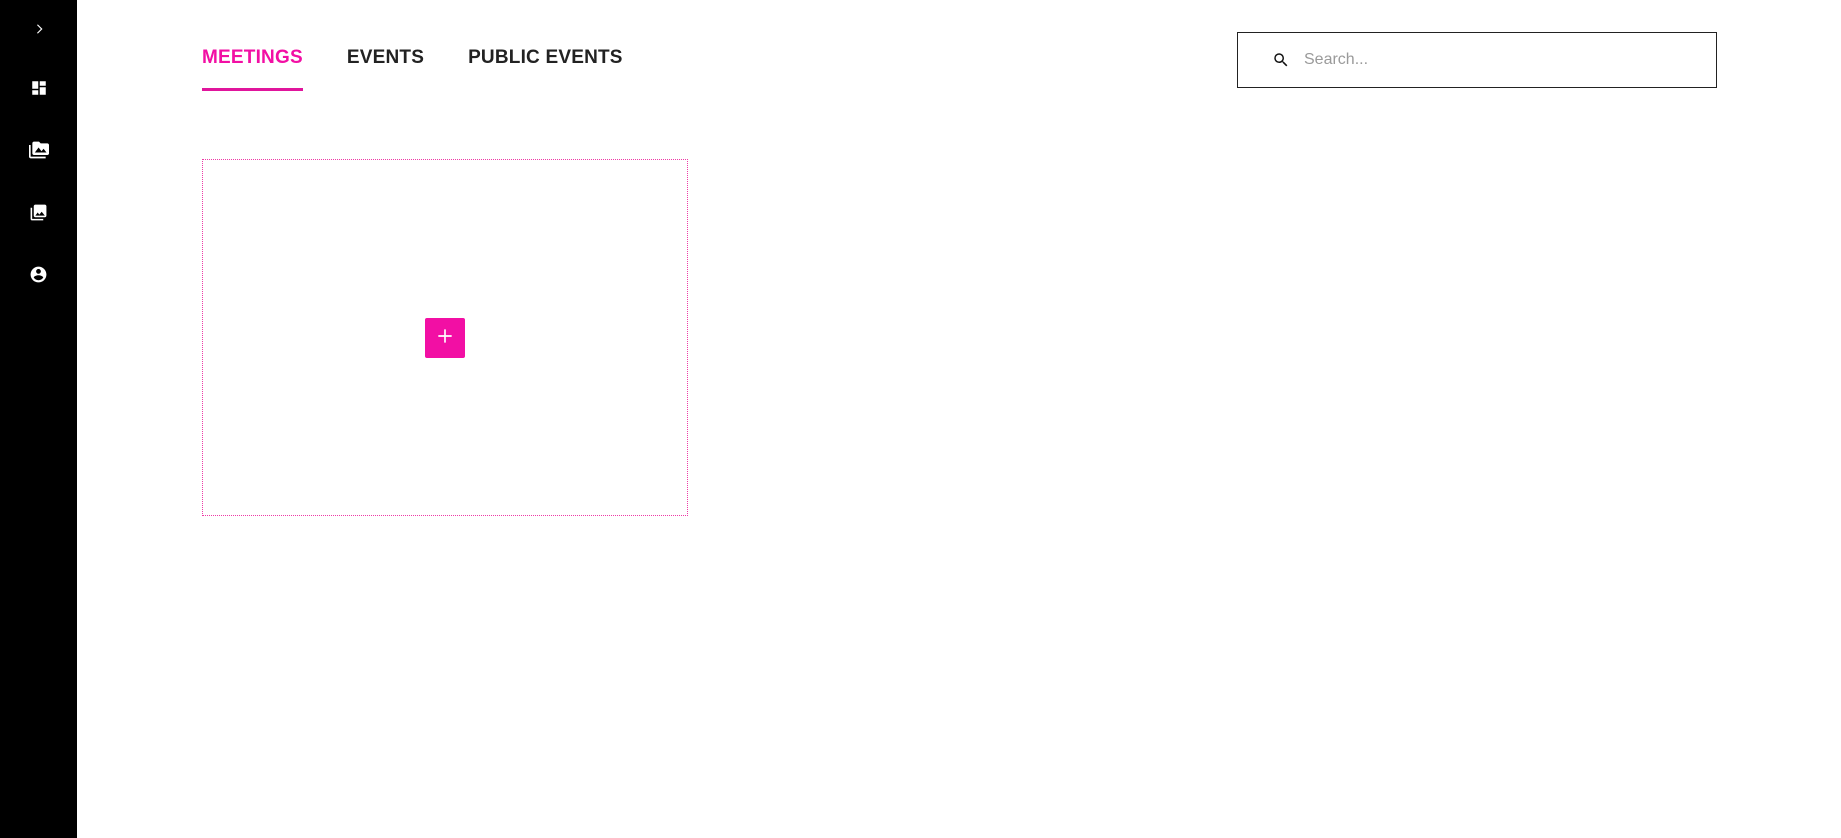  What do you see at coordinates (252, 63) in the screenshot?
I see `tab-meetings: MEETINGS` at bounding box center [252, 63].